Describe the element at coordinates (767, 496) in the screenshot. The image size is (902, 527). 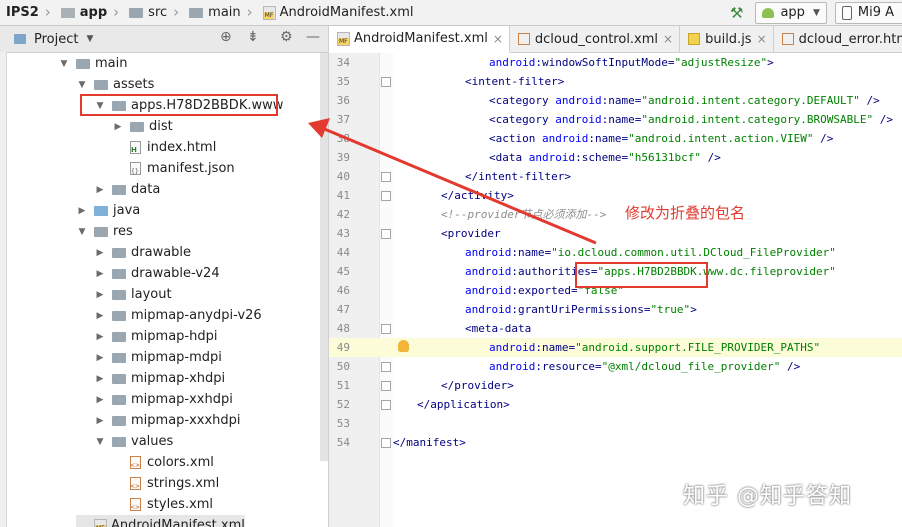
I see `watermark: 知乎 @知乎答知` at that location.